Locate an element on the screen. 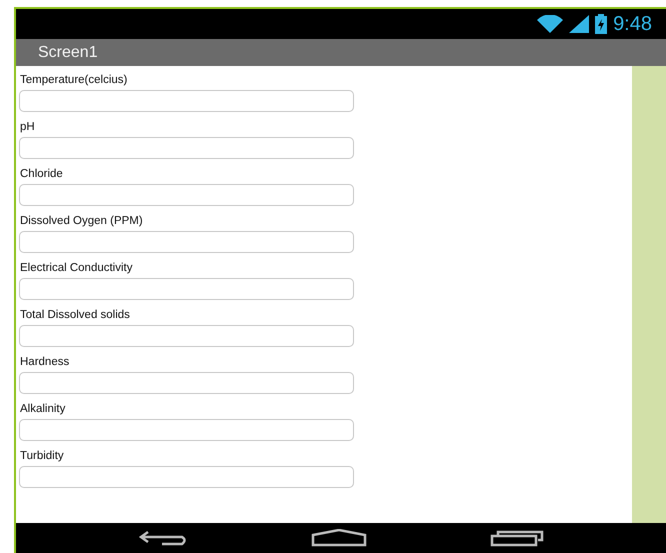  field-label: Alkalinity is located at coordinates (43, 409).